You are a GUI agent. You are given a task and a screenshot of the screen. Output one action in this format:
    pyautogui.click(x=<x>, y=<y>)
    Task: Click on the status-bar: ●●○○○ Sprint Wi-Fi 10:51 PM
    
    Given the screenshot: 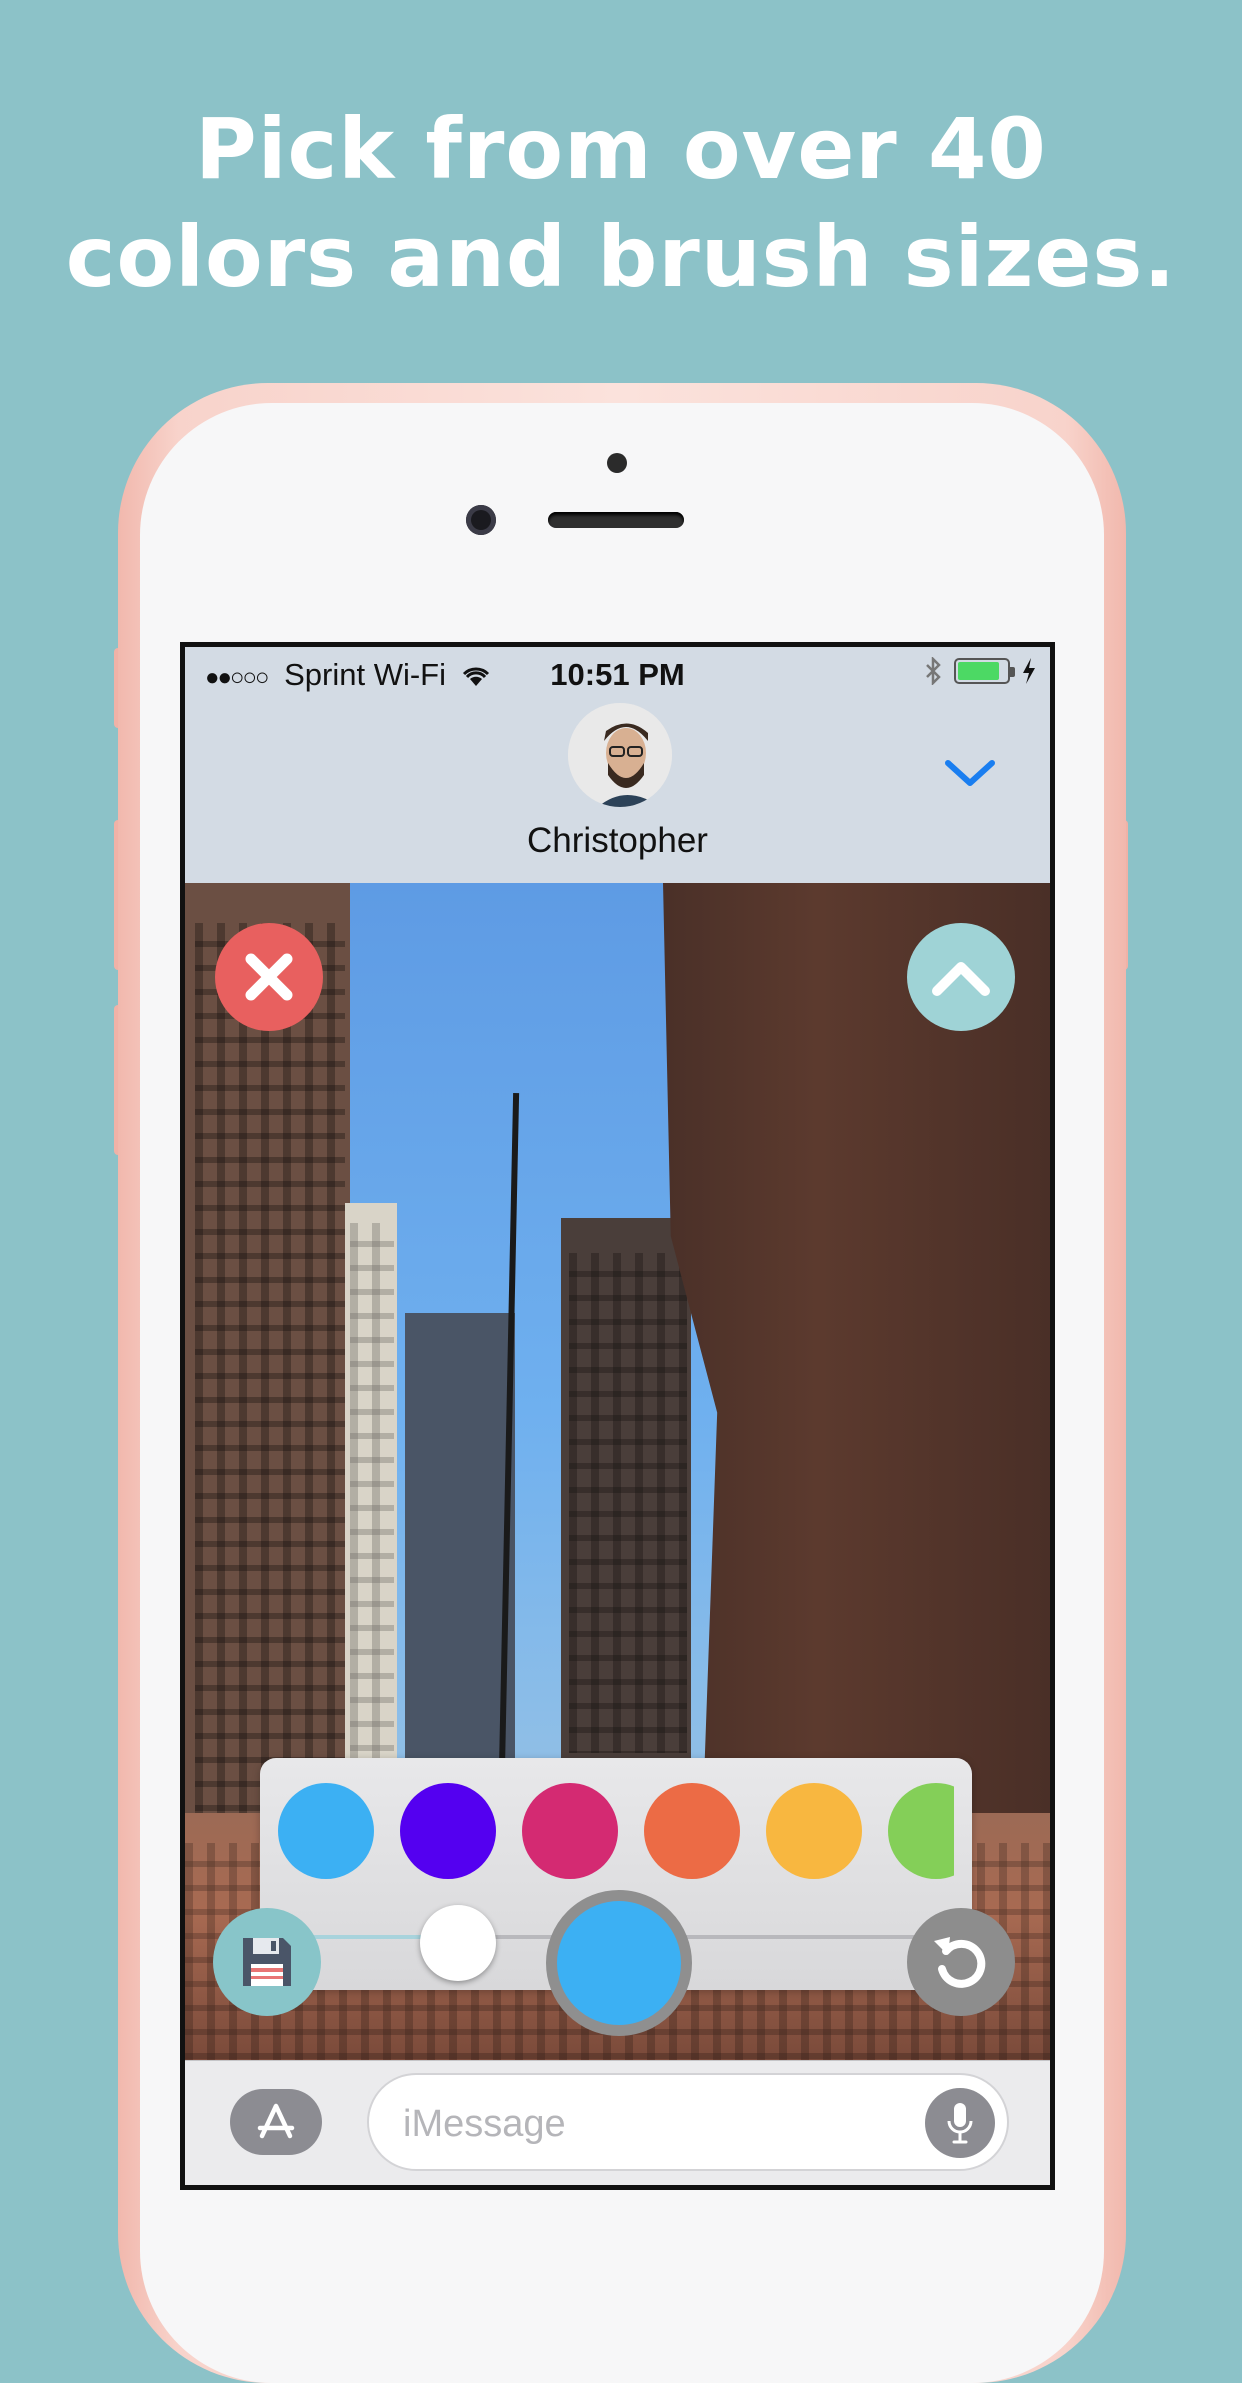 What is the action you would take?
    pyautogui.click(x=617, y=670)
    